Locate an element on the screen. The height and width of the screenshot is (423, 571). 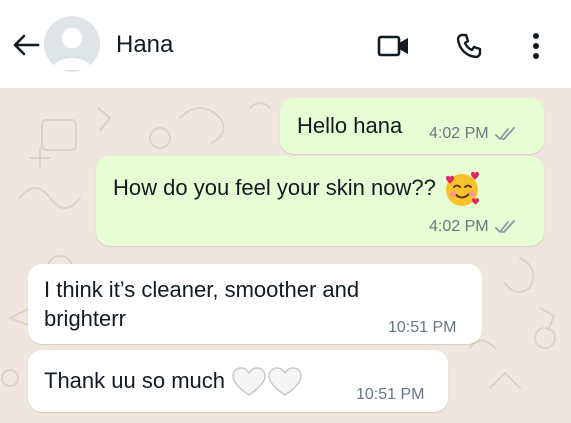
voice-call-button is located at coordinates (469, 46).